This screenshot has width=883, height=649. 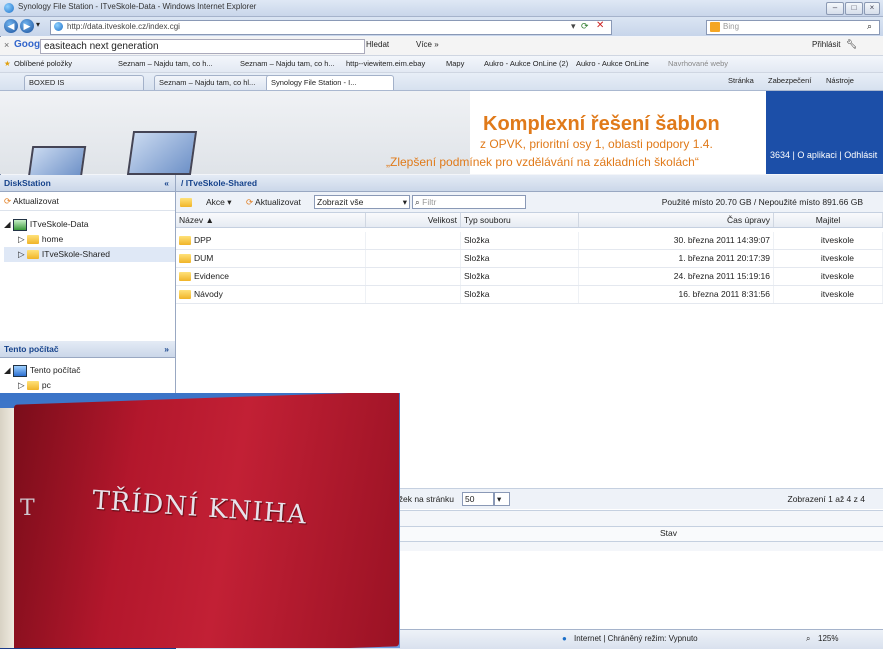 What do you see at coordinates (470, 499) in the screenshot?
I see `per-page-value: 50` at bounding box center [470, 499].